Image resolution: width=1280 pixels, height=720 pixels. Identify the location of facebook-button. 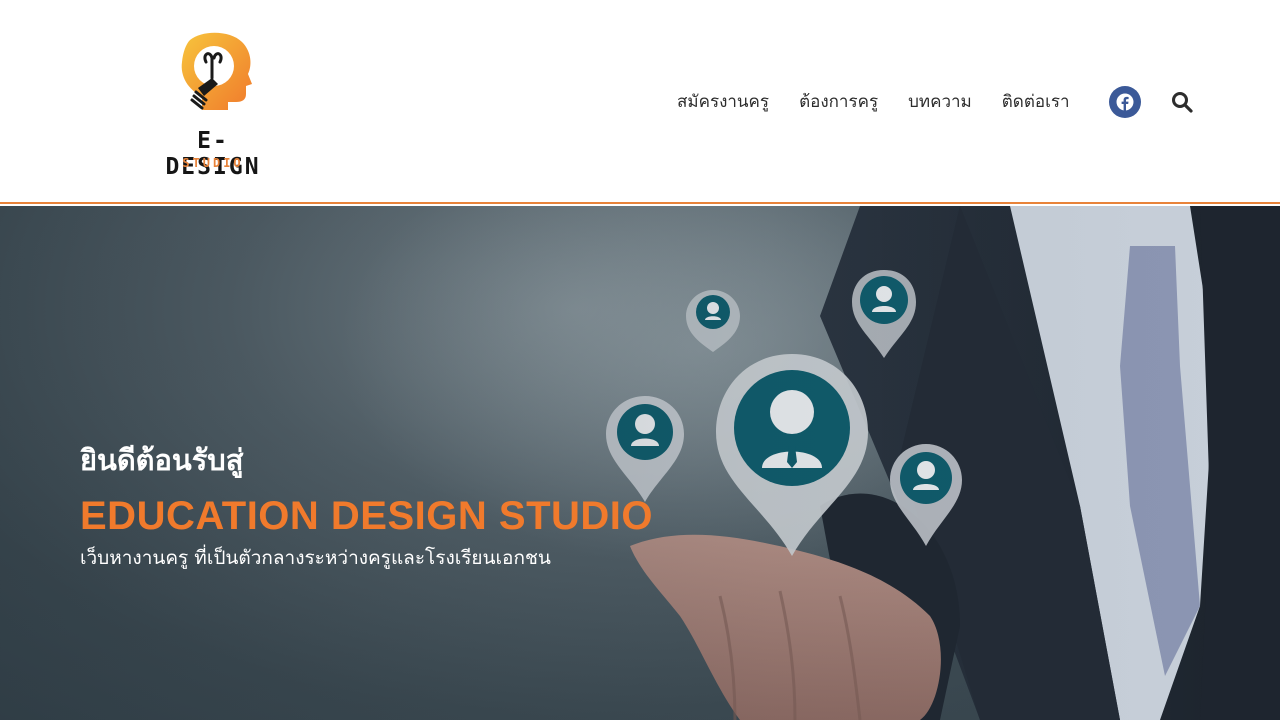
(1125, 102).